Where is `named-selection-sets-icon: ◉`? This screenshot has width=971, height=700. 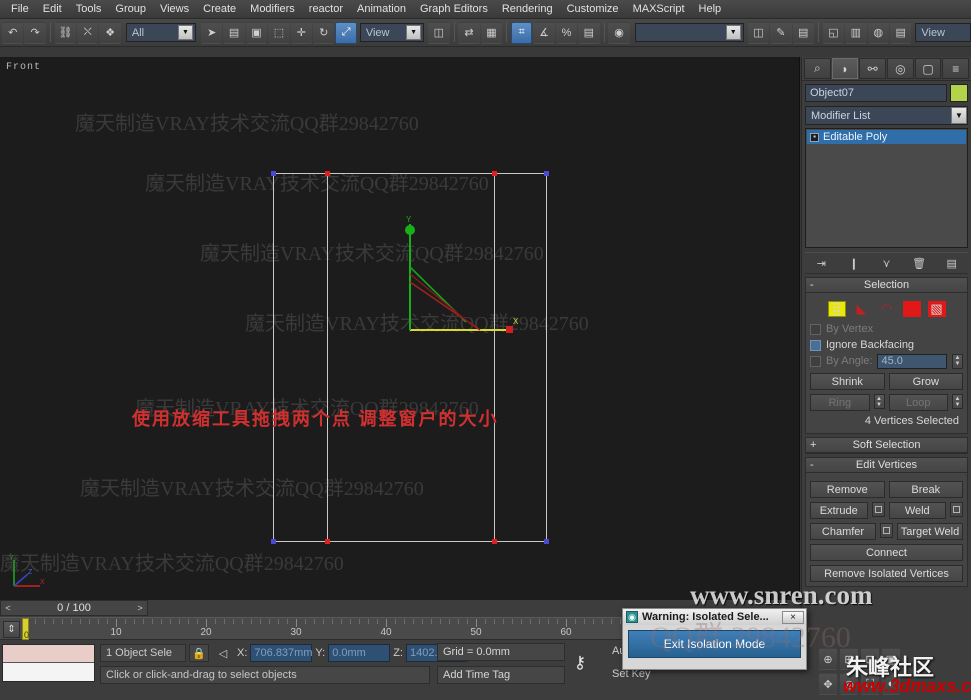
named-selection-sets-icon: ◉ is located at coordinates (619, 32).